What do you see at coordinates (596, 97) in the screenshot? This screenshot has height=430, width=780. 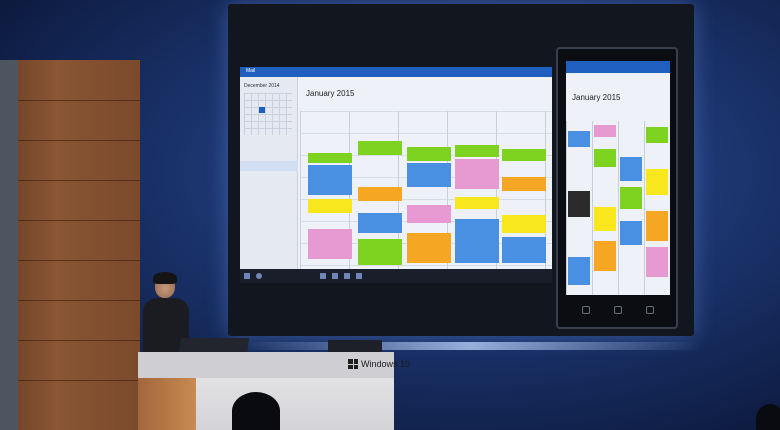 I see `phone-month-title: January 2015` at bounding box center [596, 97].